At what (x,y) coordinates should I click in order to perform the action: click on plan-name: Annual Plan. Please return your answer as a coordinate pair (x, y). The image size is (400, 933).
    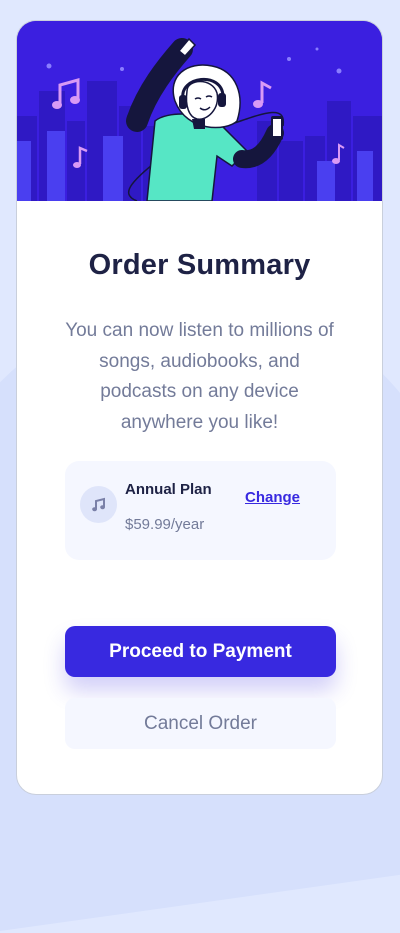
    Looking at the image, I should click on (168, 489).